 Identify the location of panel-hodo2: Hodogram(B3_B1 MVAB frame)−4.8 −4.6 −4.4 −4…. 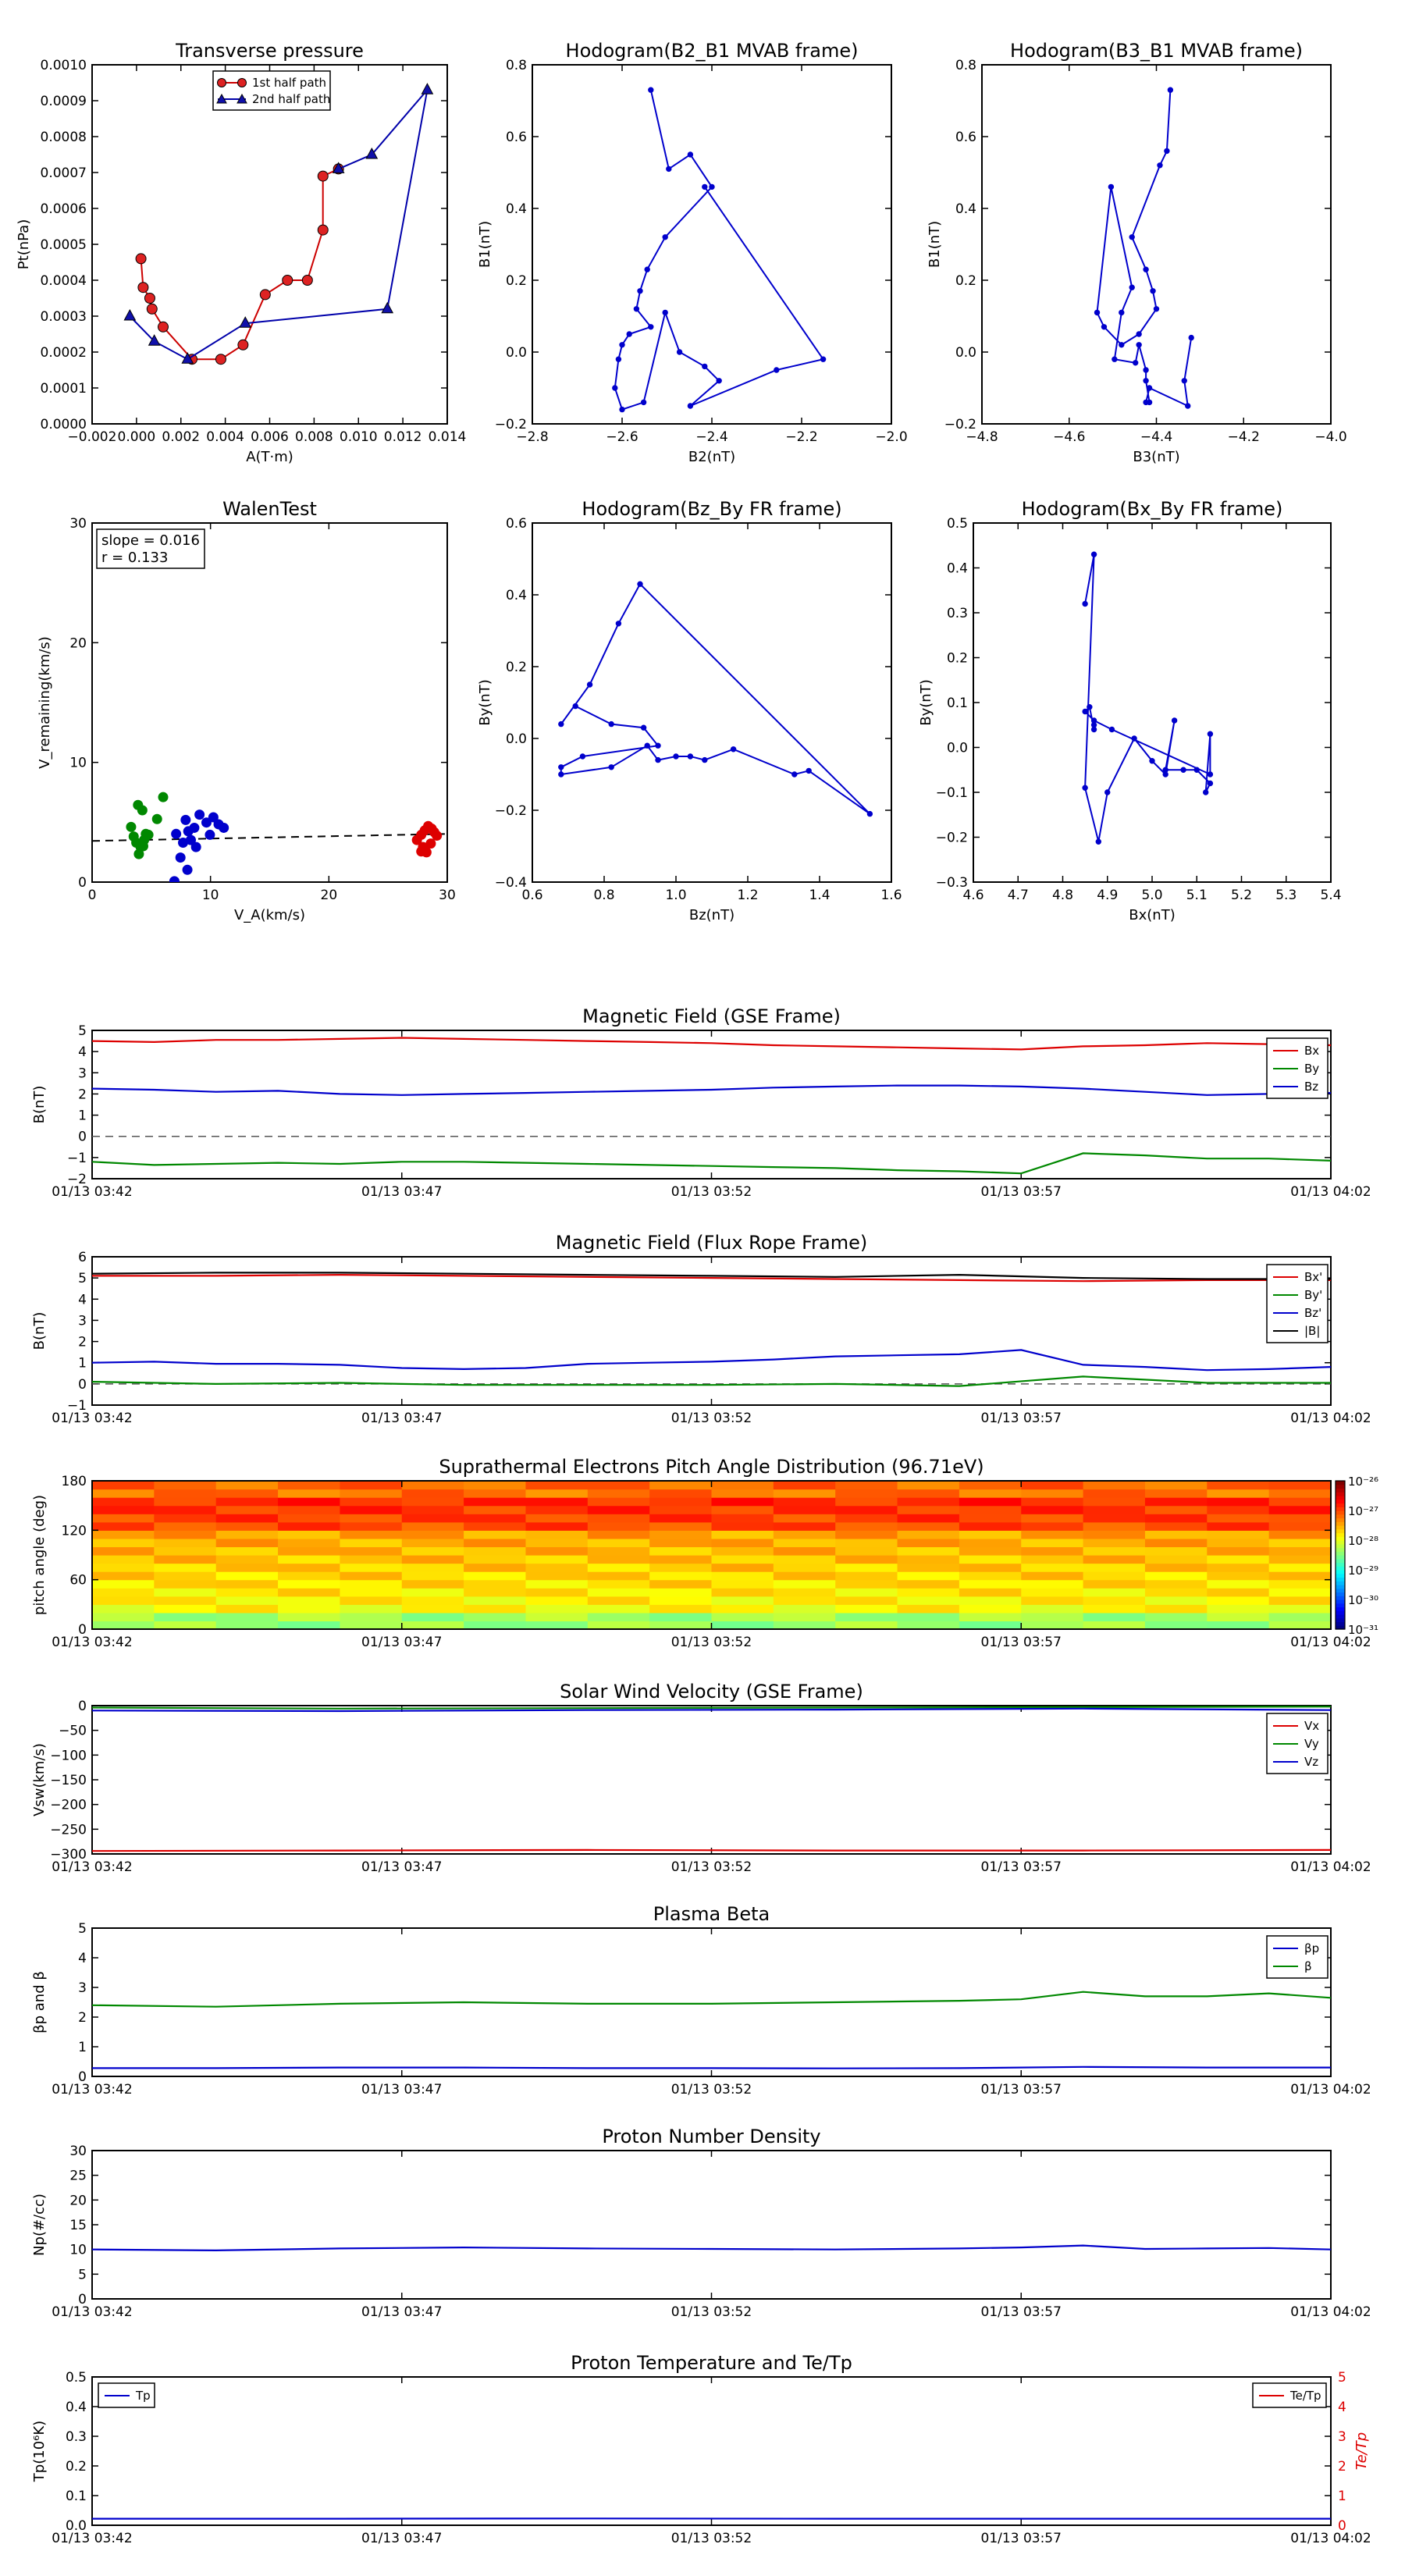
(1137, 252).